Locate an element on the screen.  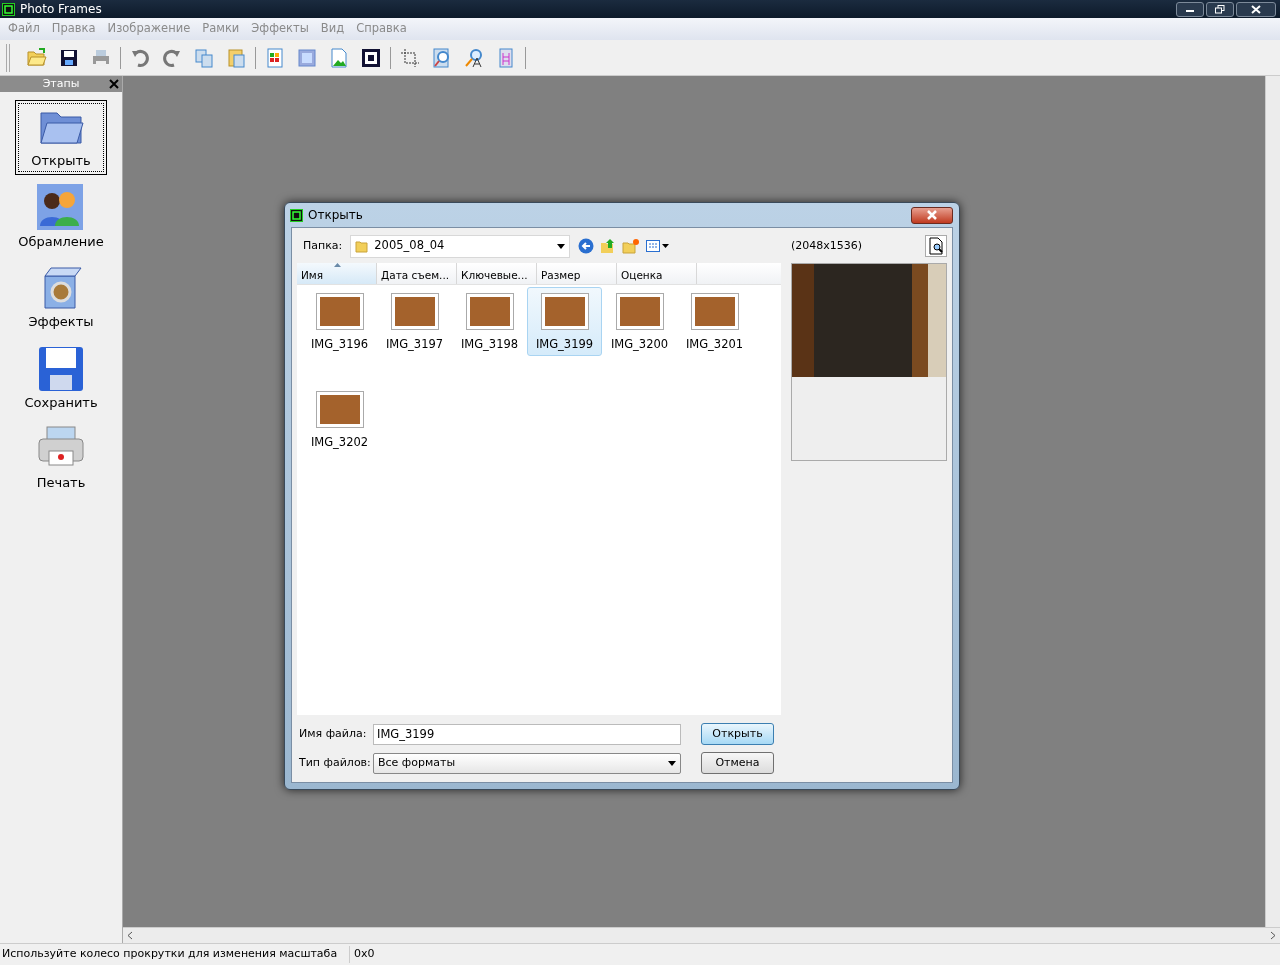
picture-icon is located at coordinates (339, 57).